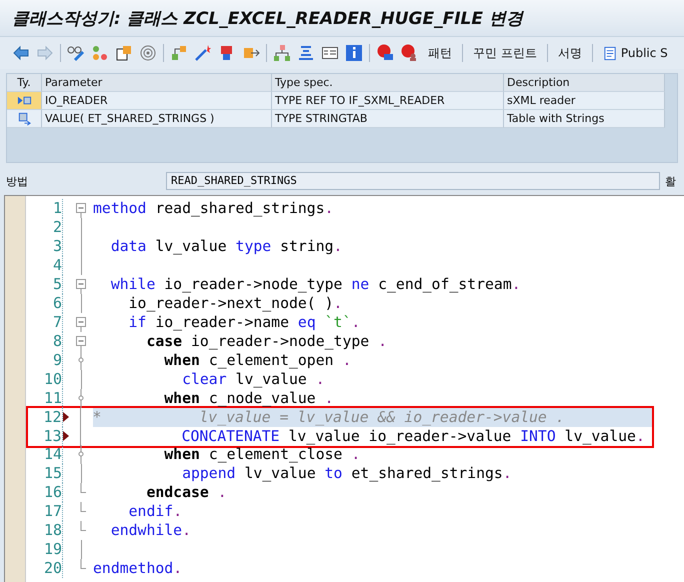 This screenshot has width=684, height=582. I want to click on line-number: 1, so click(44, 208).